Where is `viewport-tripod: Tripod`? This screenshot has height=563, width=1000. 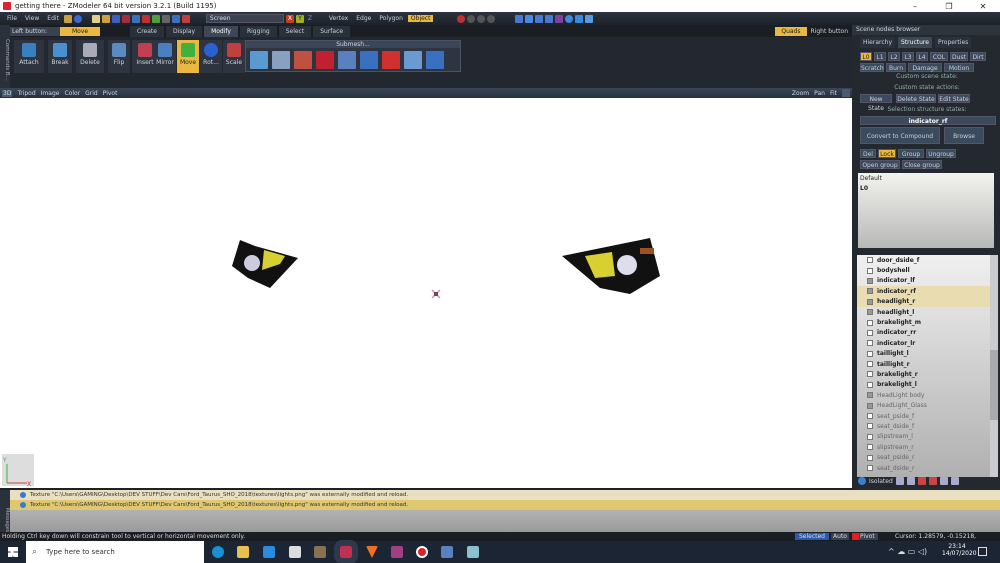
viewport-tripod: Tripod is located at coordinates (26, 93).